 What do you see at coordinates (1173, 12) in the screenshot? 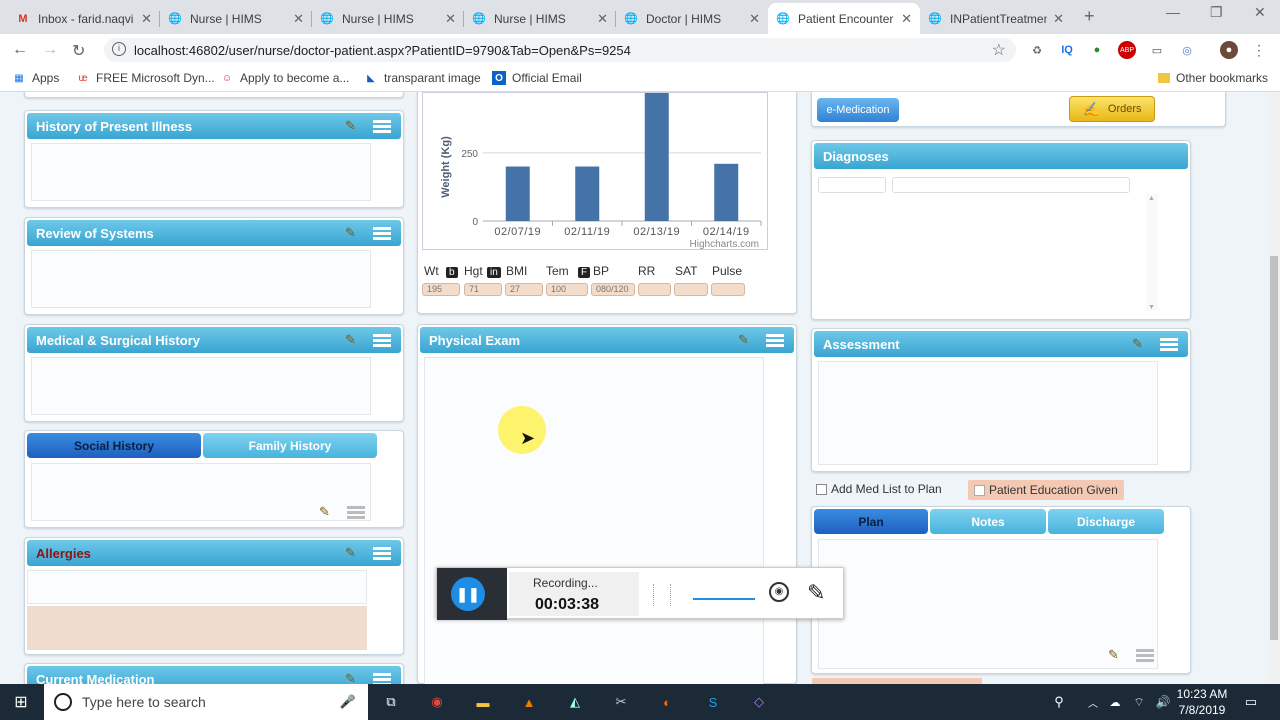
I see `minimize-icon: —` at bounding box center [1173, 12].